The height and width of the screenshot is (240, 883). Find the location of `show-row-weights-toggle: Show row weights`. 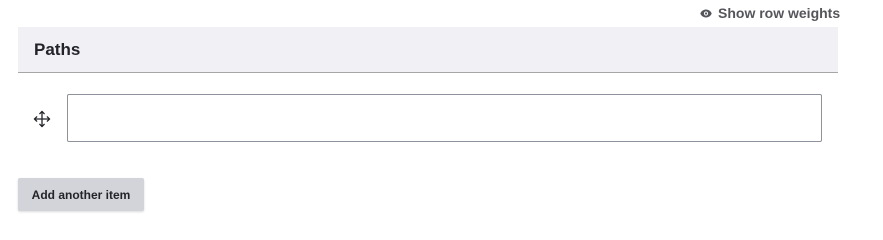

show-row-weights-toggle: Show row weights is located at coordinates (770, 13).